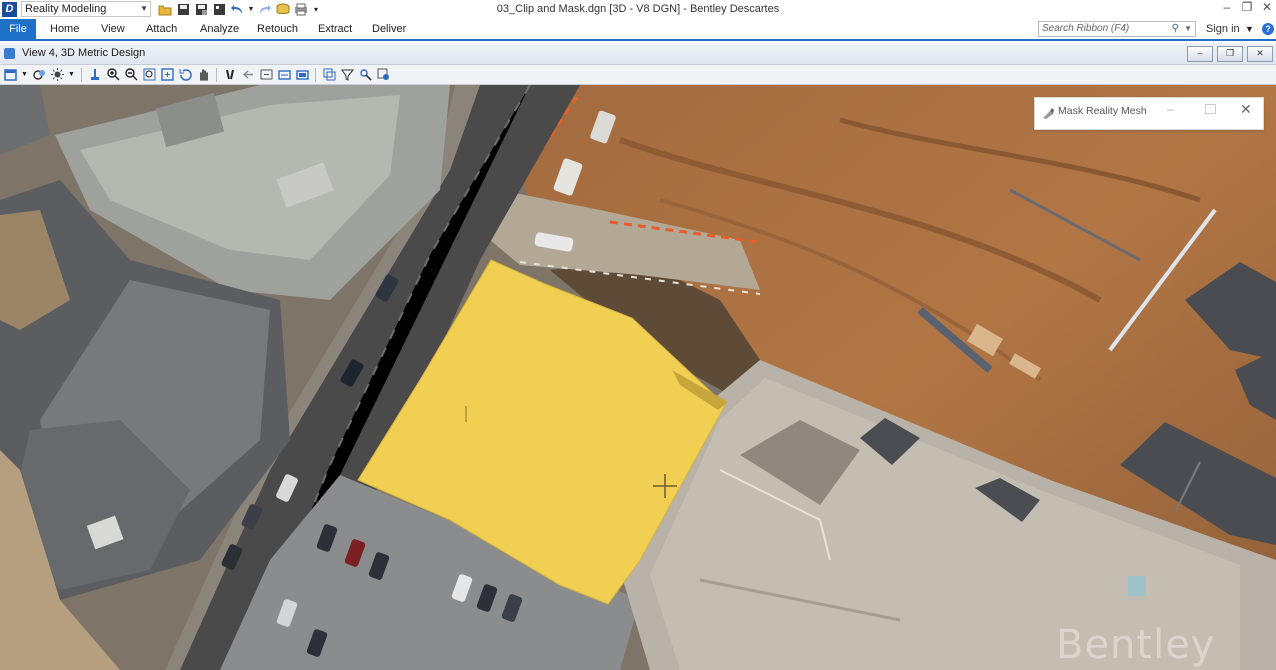 This screenshot has height=670, width=1276. What do you see at coordinates (266, 75) in the screenshot?
I see `next-view-icon` at bounding box center [266, 75].